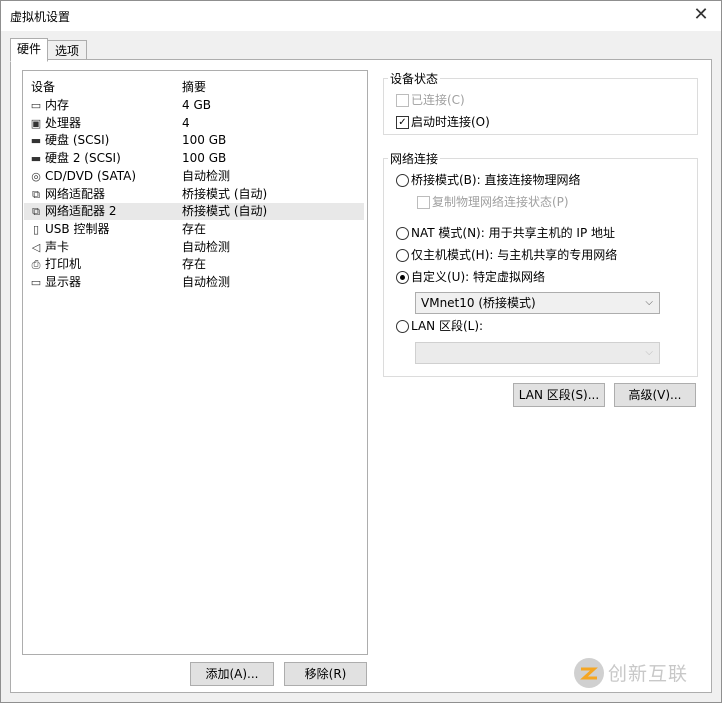 Image resolution: width=722 pixels, height=703 pixels. I want to click on column-header-device: 设备, so click(43, 86).